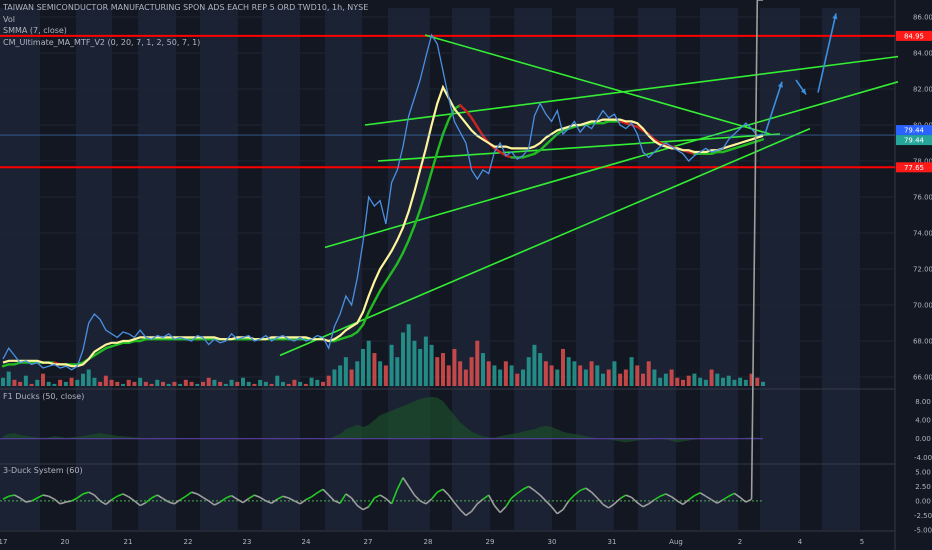 This screenshot has height=550, width=932. Describe the element at coordinates (428, 542) in the screenshot. I see `time-tick-label: 28` at that location.